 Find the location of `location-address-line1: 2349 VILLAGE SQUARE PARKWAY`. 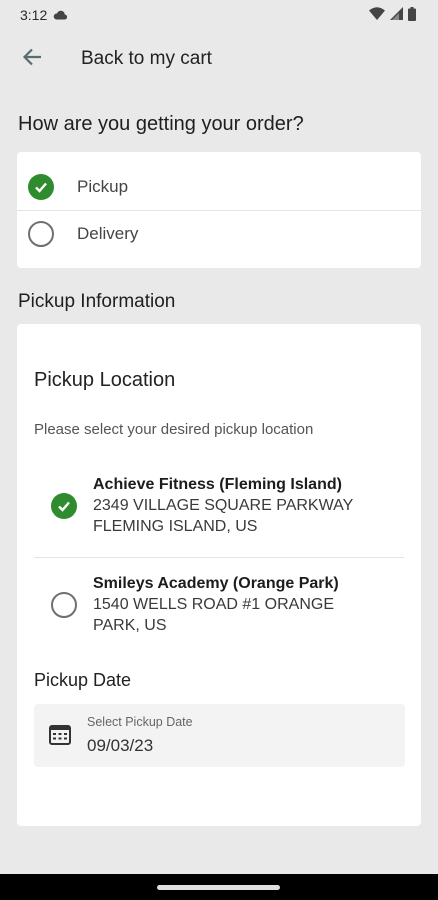

location-address-line1: 2349 VILLAGE SQUARE PARKWAY is located at coordinates (223, 505).